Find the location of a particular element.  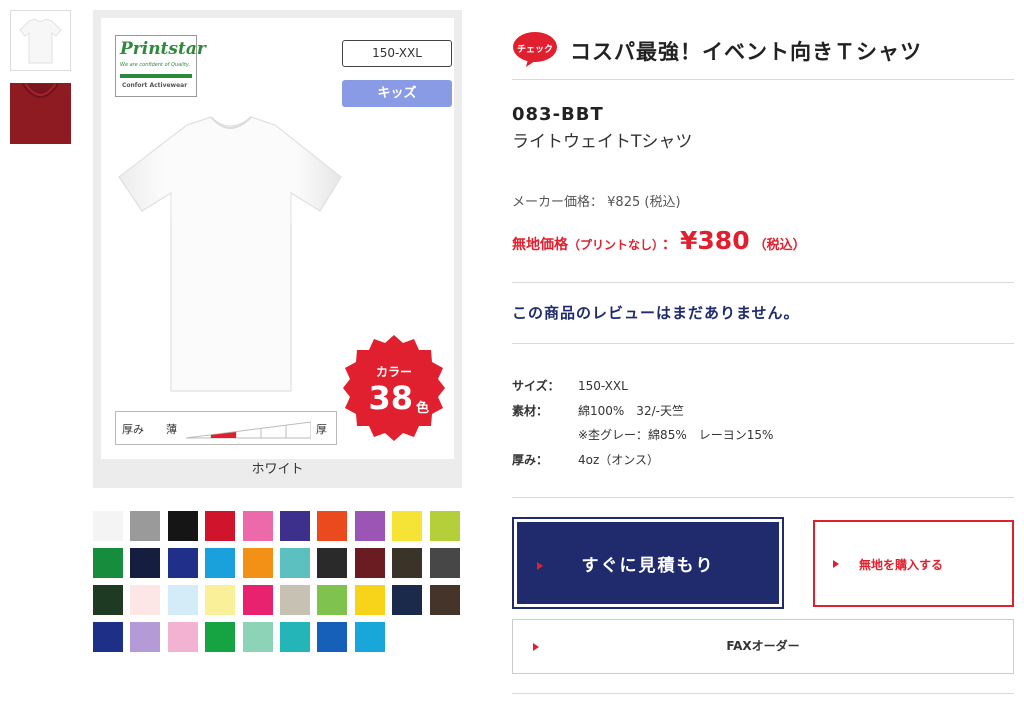

spec-value: 150-XXL is located at coordinates (603, 386).